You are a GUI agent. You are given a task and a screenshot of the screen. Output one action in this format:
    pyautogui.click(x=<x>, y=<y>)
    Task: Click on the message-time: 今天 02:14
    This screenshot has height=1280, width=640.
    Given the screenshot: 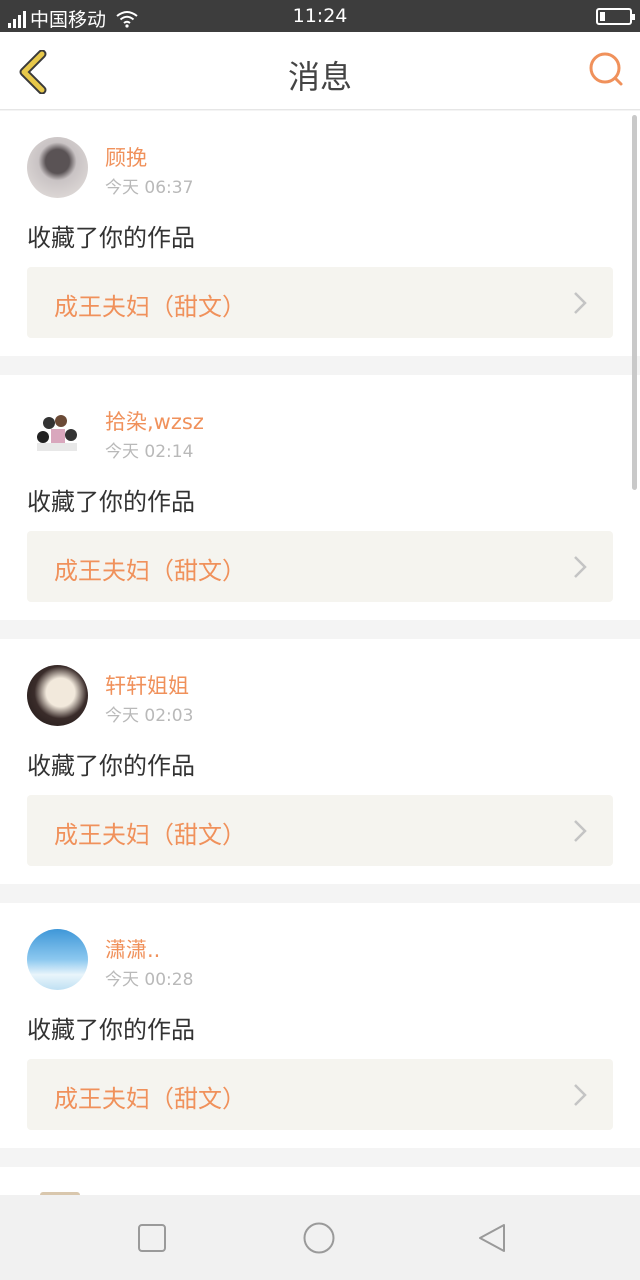 What is the action you would take?
    pyautogui.click(x=149, y=452)
    